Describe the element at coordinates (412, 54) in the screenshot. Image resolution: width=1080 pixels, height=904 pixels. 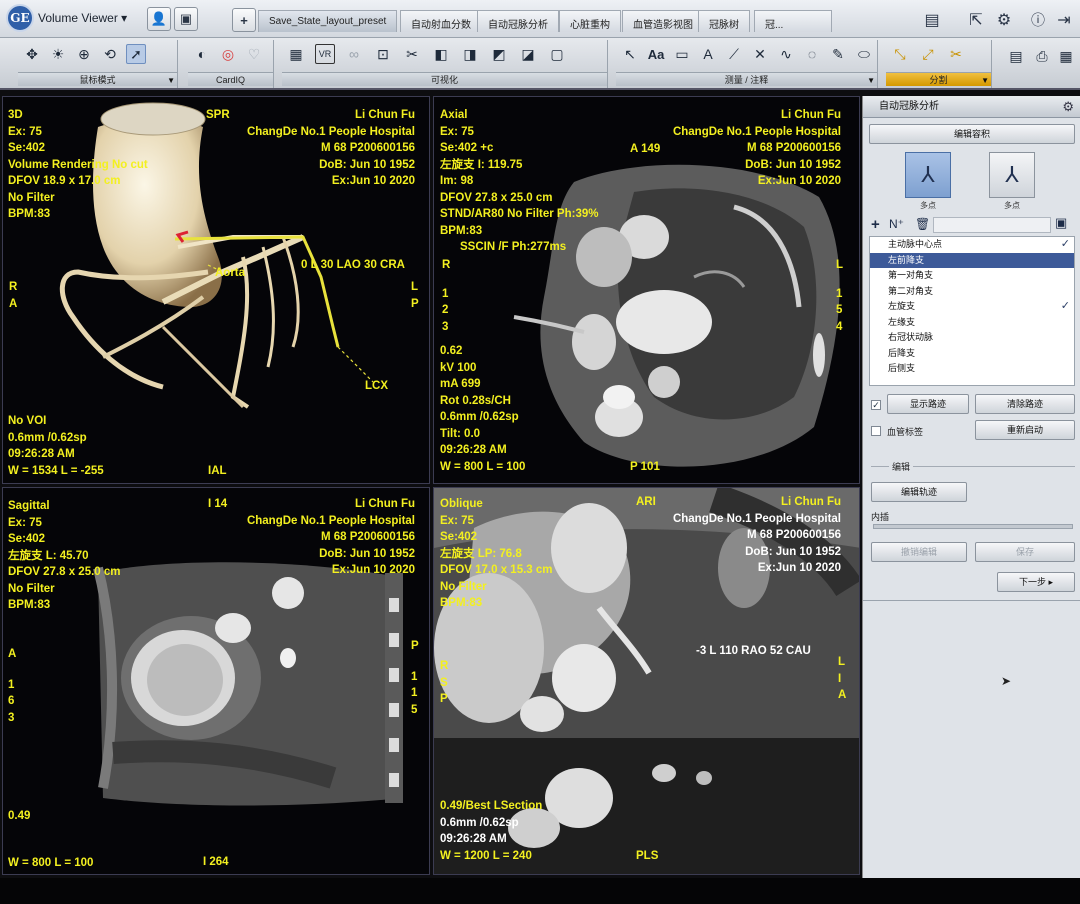
I see `scissors-icon: ✂` at that location.